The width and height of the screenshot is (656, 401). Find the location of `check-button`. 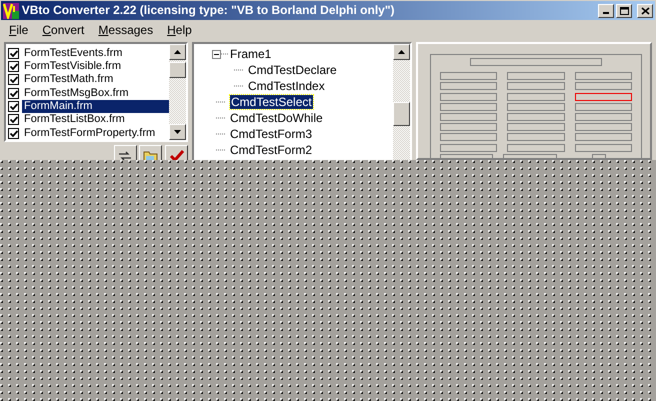

check-button is located at coordinates (176, 152).